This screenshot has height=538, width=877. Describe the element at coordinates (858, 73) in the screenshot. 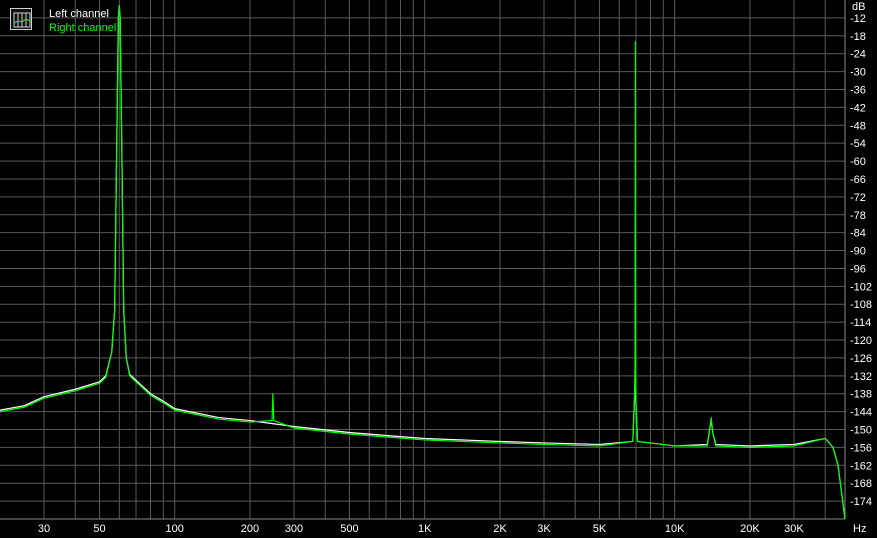

I see `y-tick-label: -30` at that location.